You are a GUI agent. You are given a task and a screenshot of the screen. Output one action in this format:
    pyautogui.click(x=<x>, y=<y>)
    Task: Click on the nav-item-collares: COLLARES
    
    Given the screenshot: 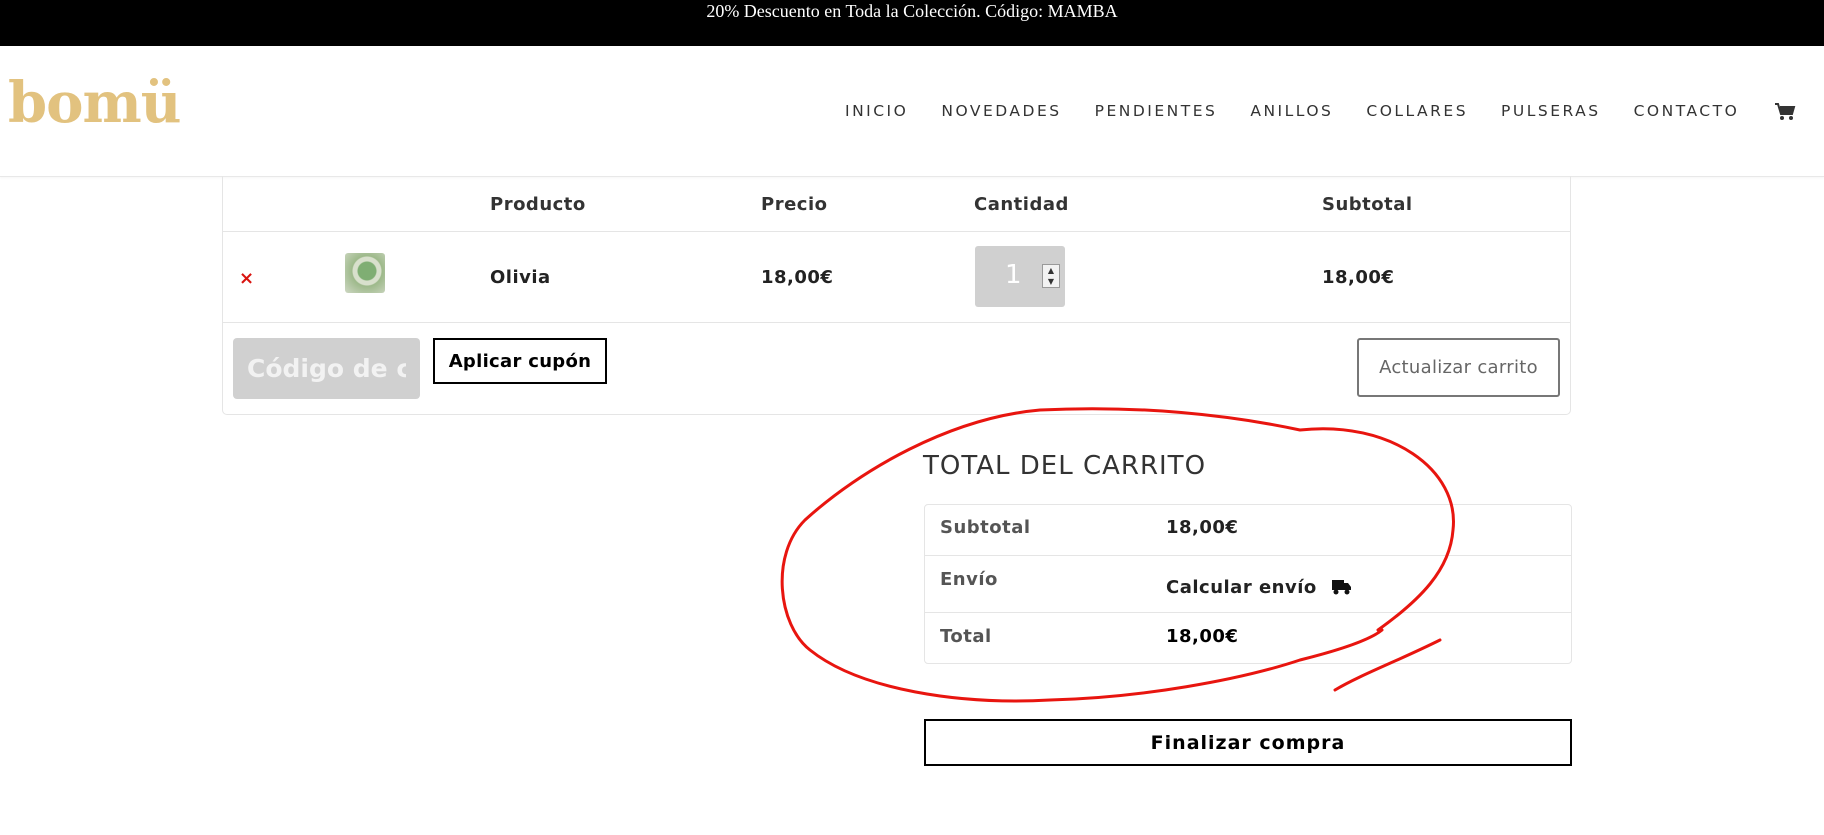 What is the action you would take?
    pyautogui.click(x=1417, y=111)
    